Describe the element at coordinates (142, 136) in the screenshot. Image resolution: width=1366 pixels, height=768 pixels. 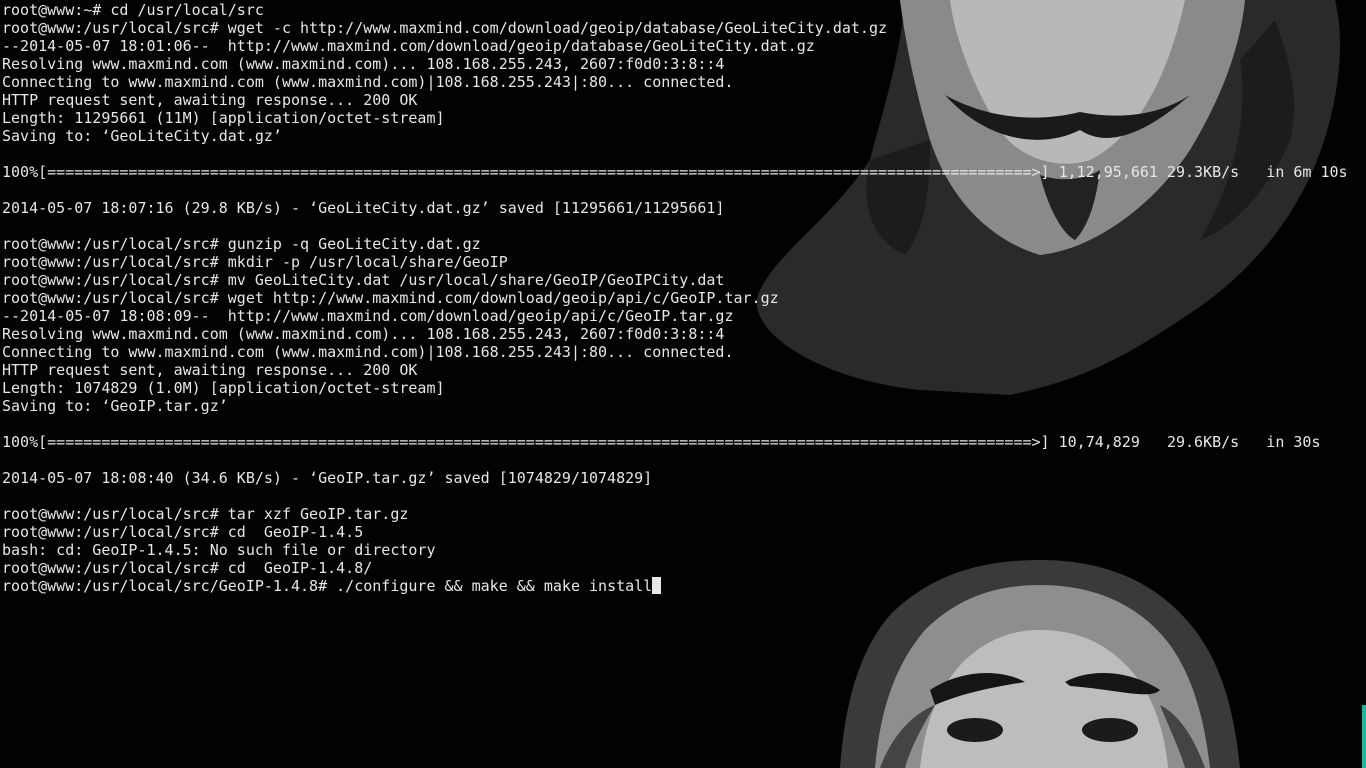
I see `output-line: Saving to: ‘GeoLiteCity.dat.gz’` at that location.